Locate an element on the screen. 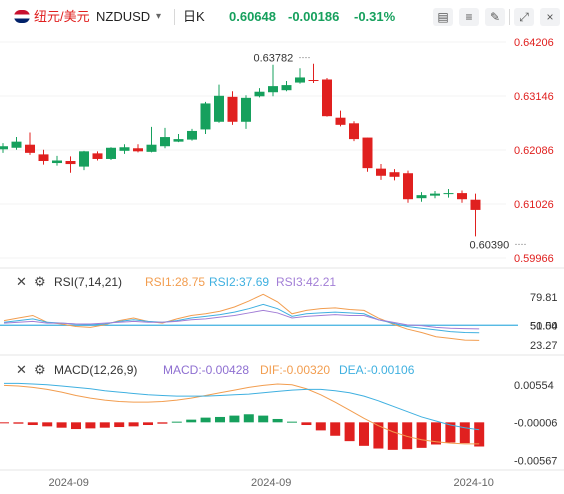  rsi-legend-rsi1: RSI1:28.75 is located at coordinates (175, 282).